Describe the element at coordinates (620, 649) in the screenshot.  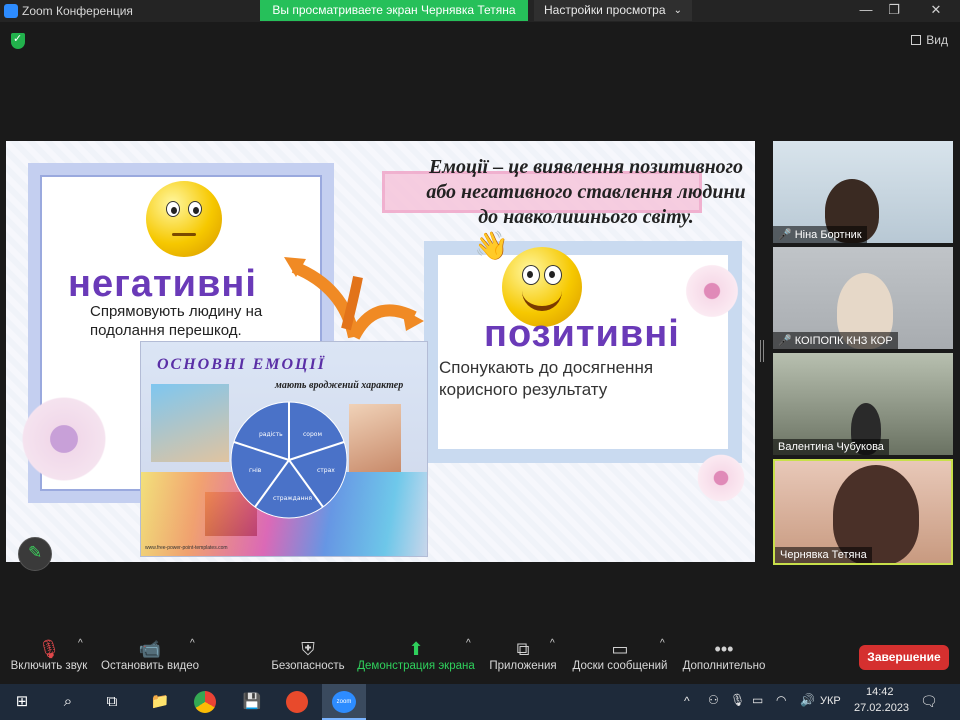
I see `whiteboard-icon: ▭` at that location.